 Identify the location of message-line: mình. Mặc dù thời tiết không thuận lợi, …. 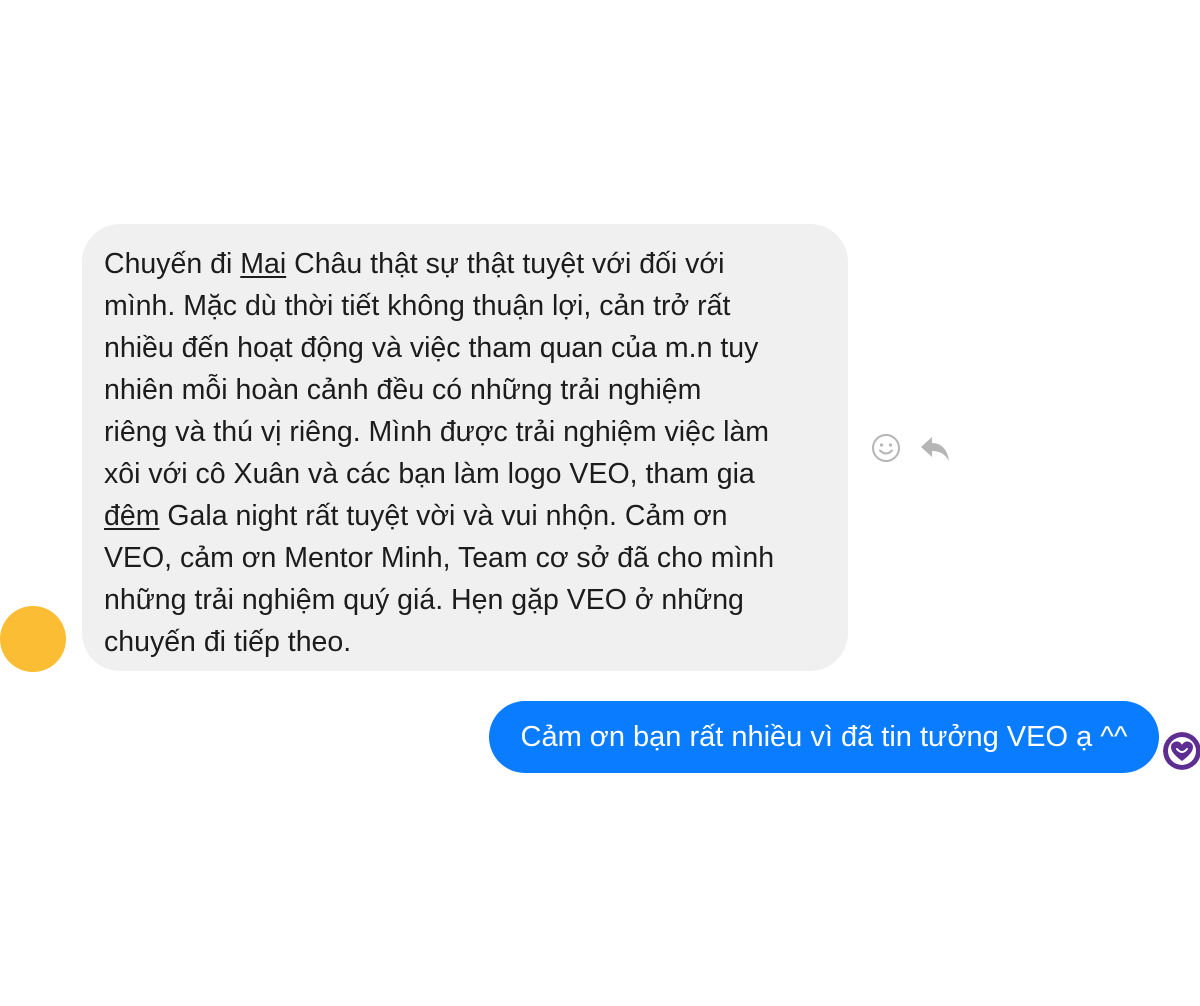
(417, 306).